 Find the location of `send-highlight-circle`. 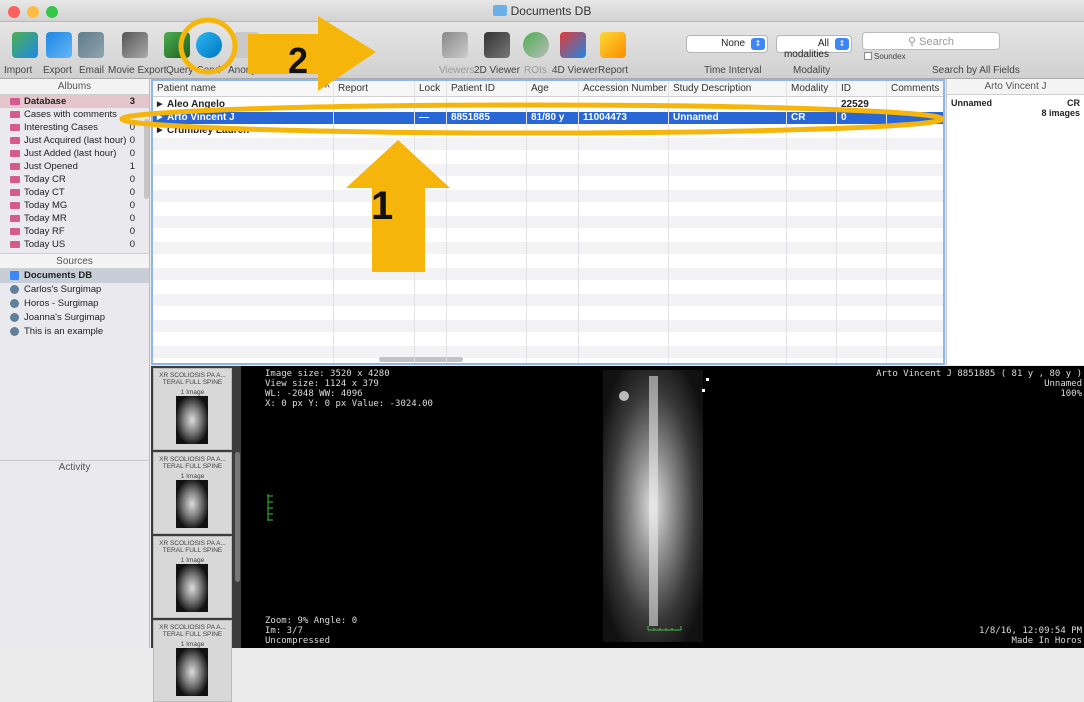

send-highlight-circle is located at coordinates (208, 46).